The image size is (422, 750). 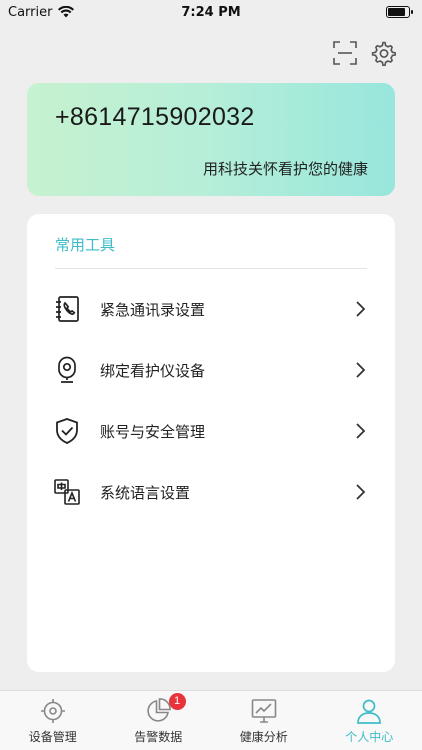 What do you see at coordinates (369, 737) in the screenshot?
I see `tab-label: 个人中心` at bounding box center [369, 737].